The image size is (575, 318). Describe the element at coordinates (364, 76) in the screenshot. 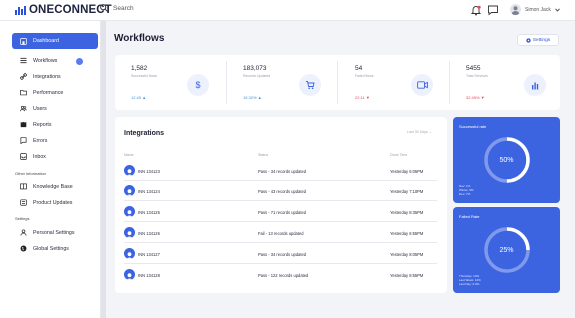

I see `stat-label: Failed flows` at that location.